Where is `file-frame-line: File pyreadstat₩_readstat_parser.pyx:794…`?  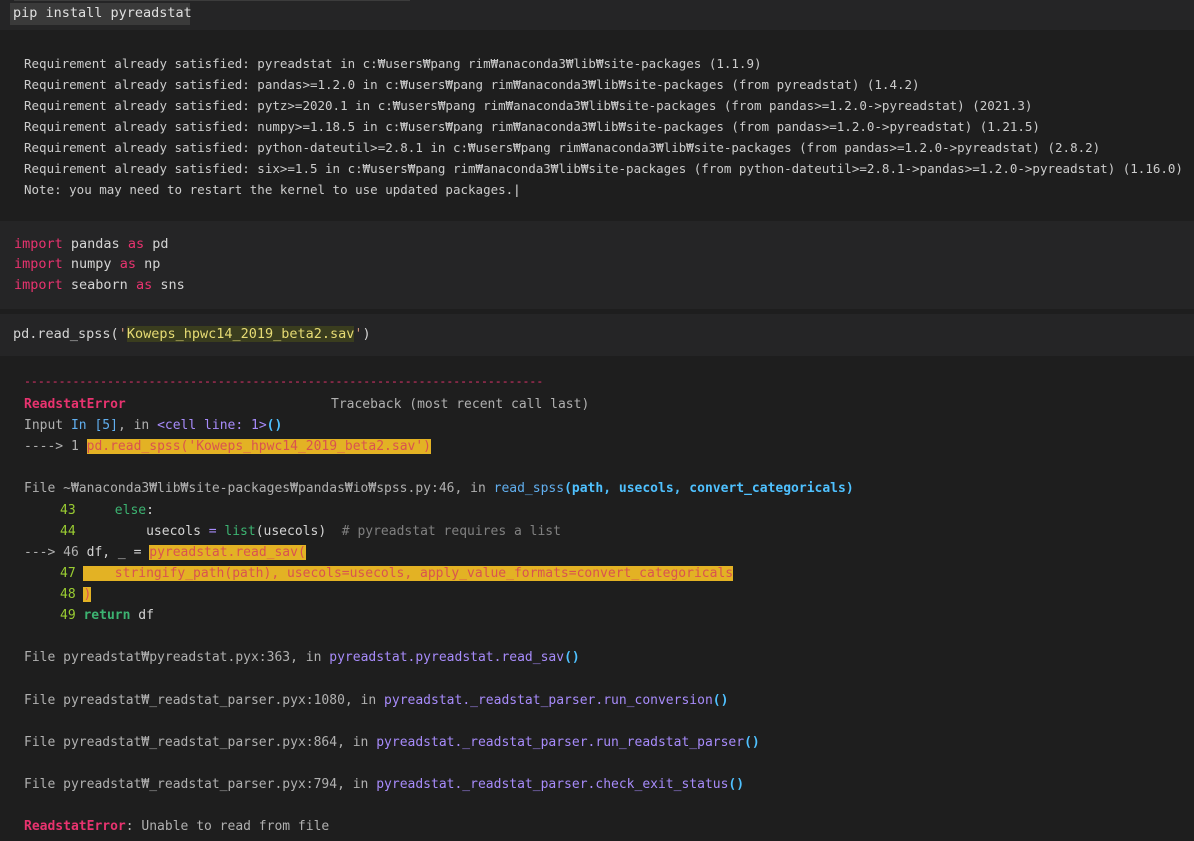 file-frame-line: File pyreadstat₩_readstat_parser.pyx:794… is located at coordinates (384, 784).